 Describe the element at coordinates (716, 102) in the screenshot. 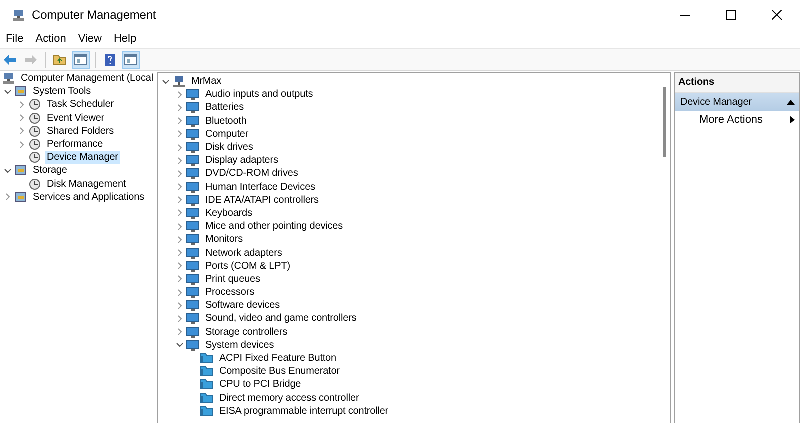

I see `section-title: Device Manager` at that location.